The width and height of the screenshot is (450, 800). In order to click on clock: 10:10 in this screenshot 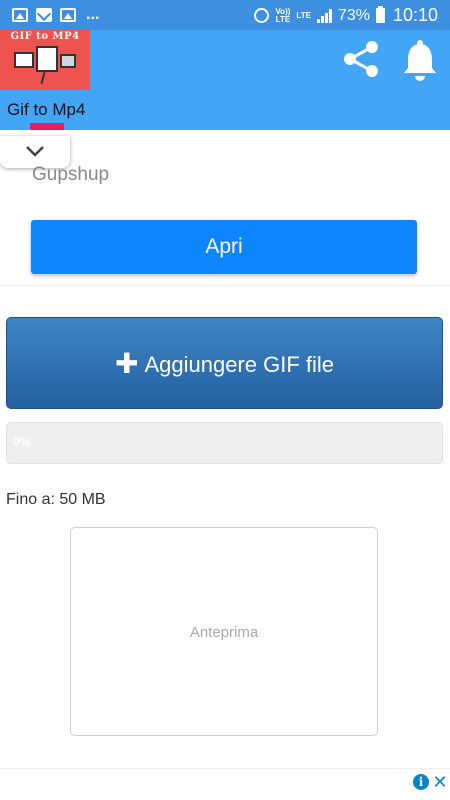, I will do `click(415, 15)`.